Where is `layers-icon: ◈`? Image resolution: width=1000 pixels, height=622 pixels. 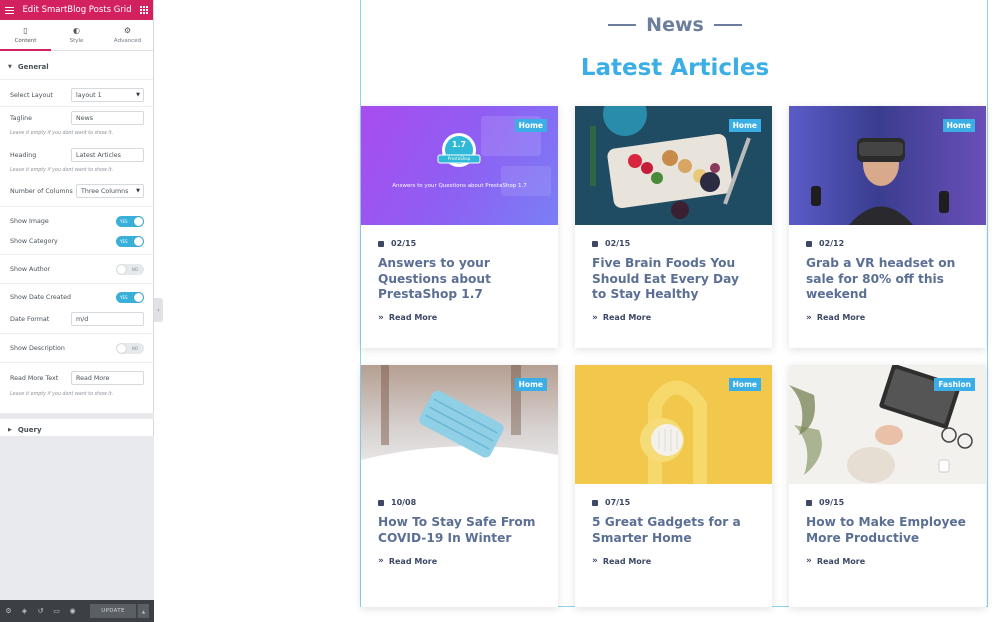 layers-icon: ◈ is located at coordinates (24, 611).